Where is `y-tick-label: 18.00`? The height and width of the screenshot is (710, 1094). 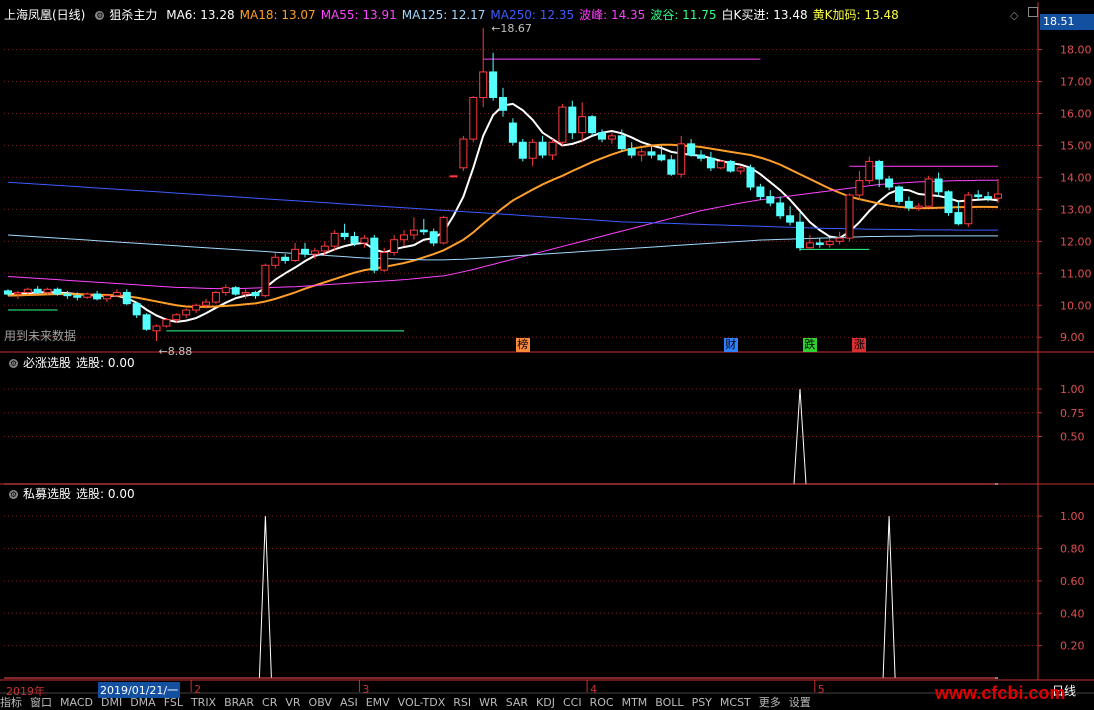 y-tick-label: 18.00 is located at coordinates (1076, 50).